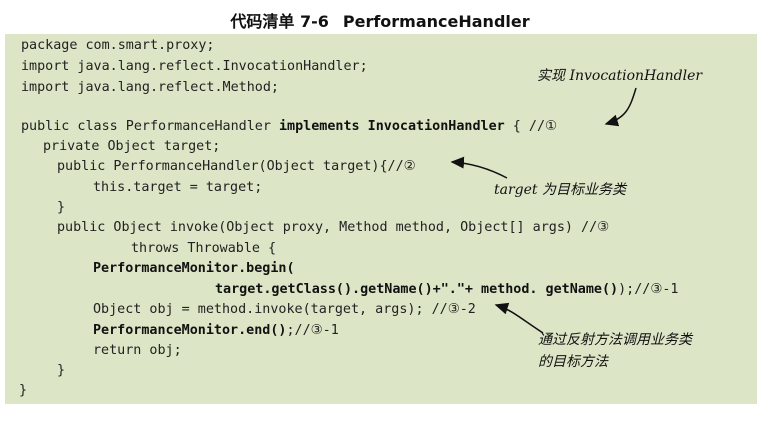 This screenshot has width=760, height=425. What do you see at coordinates (479, 167) in the screenshot?
I see `arrow-to-constructor` at bounding box center [479, 167].